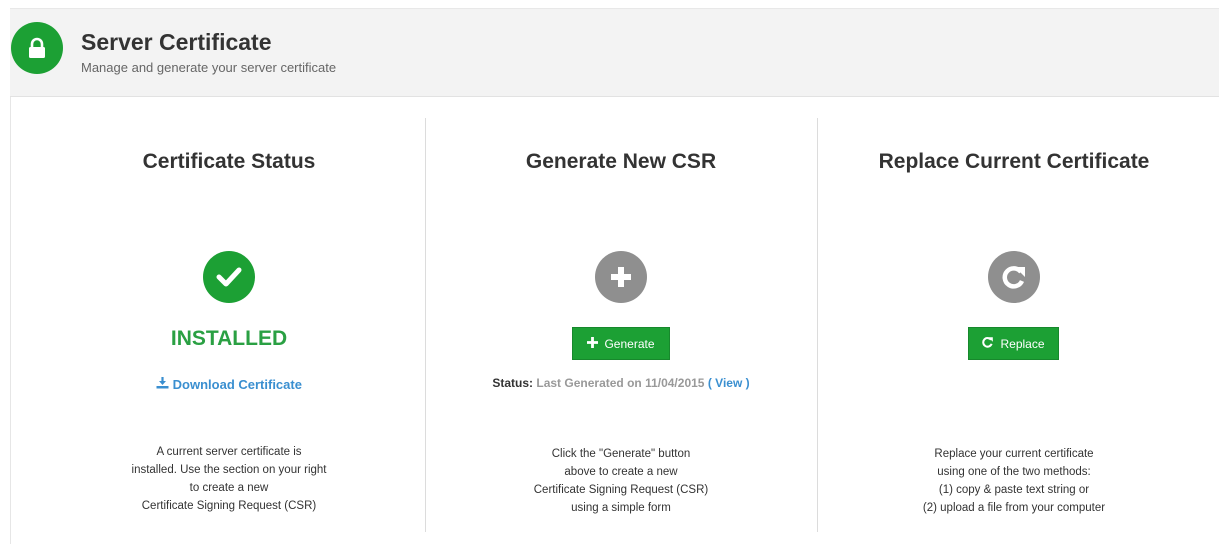  Describe the element at coordinates (621, 454) in the screenshot. I see `description-line: Click the "Generate" button` at that location.